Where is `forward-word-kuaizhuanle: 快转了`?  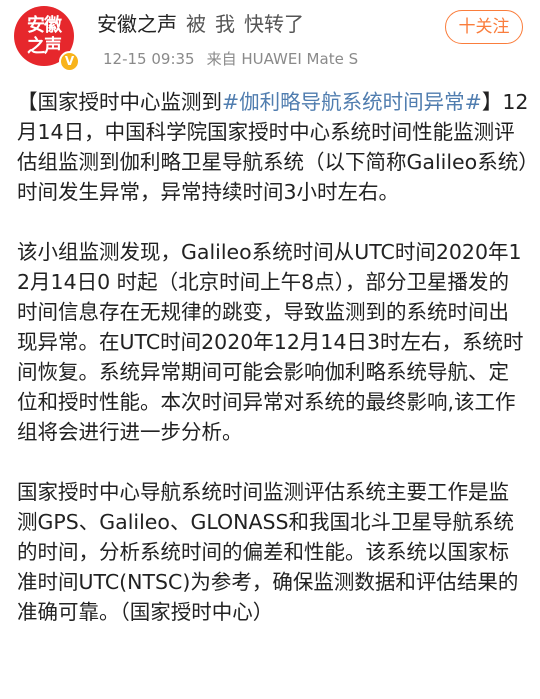
forward-word-kuaizhuanle: 快转了 is located at coordinates (274, 24).